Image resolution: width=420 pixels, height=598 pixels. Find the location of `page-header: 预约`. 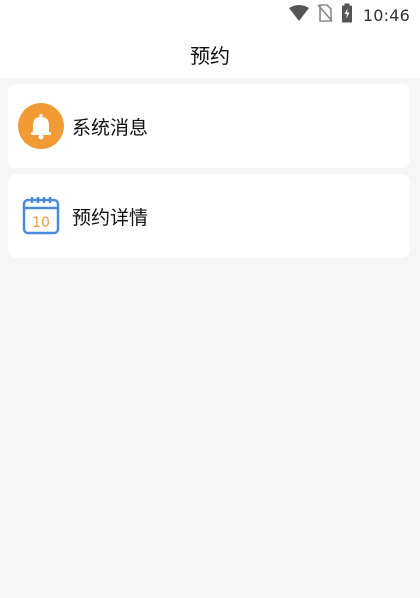

page-header: 预约 is located at coordinates (210, 54).